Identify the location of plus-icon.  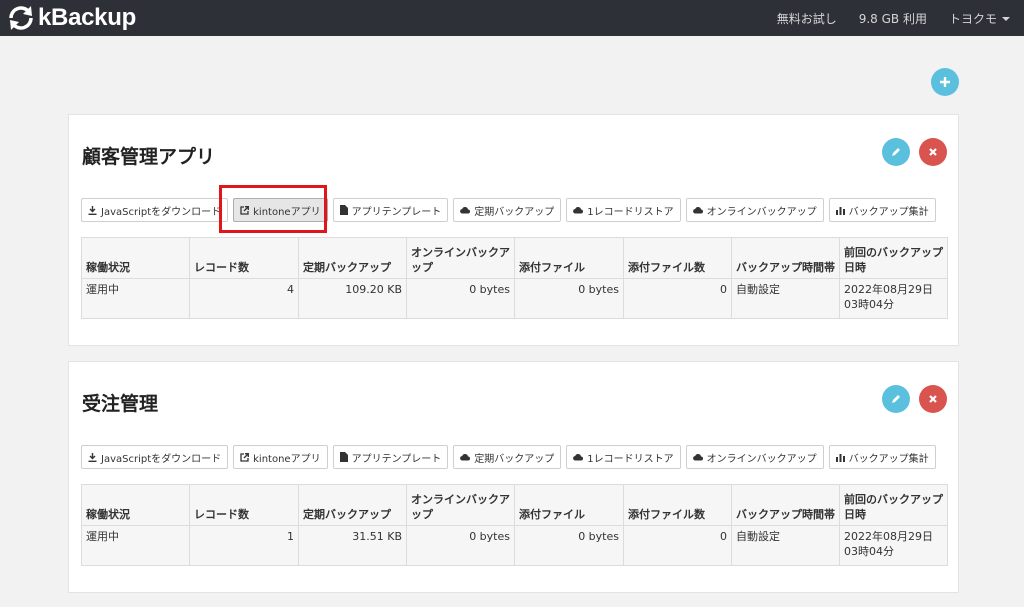
(945, 82).